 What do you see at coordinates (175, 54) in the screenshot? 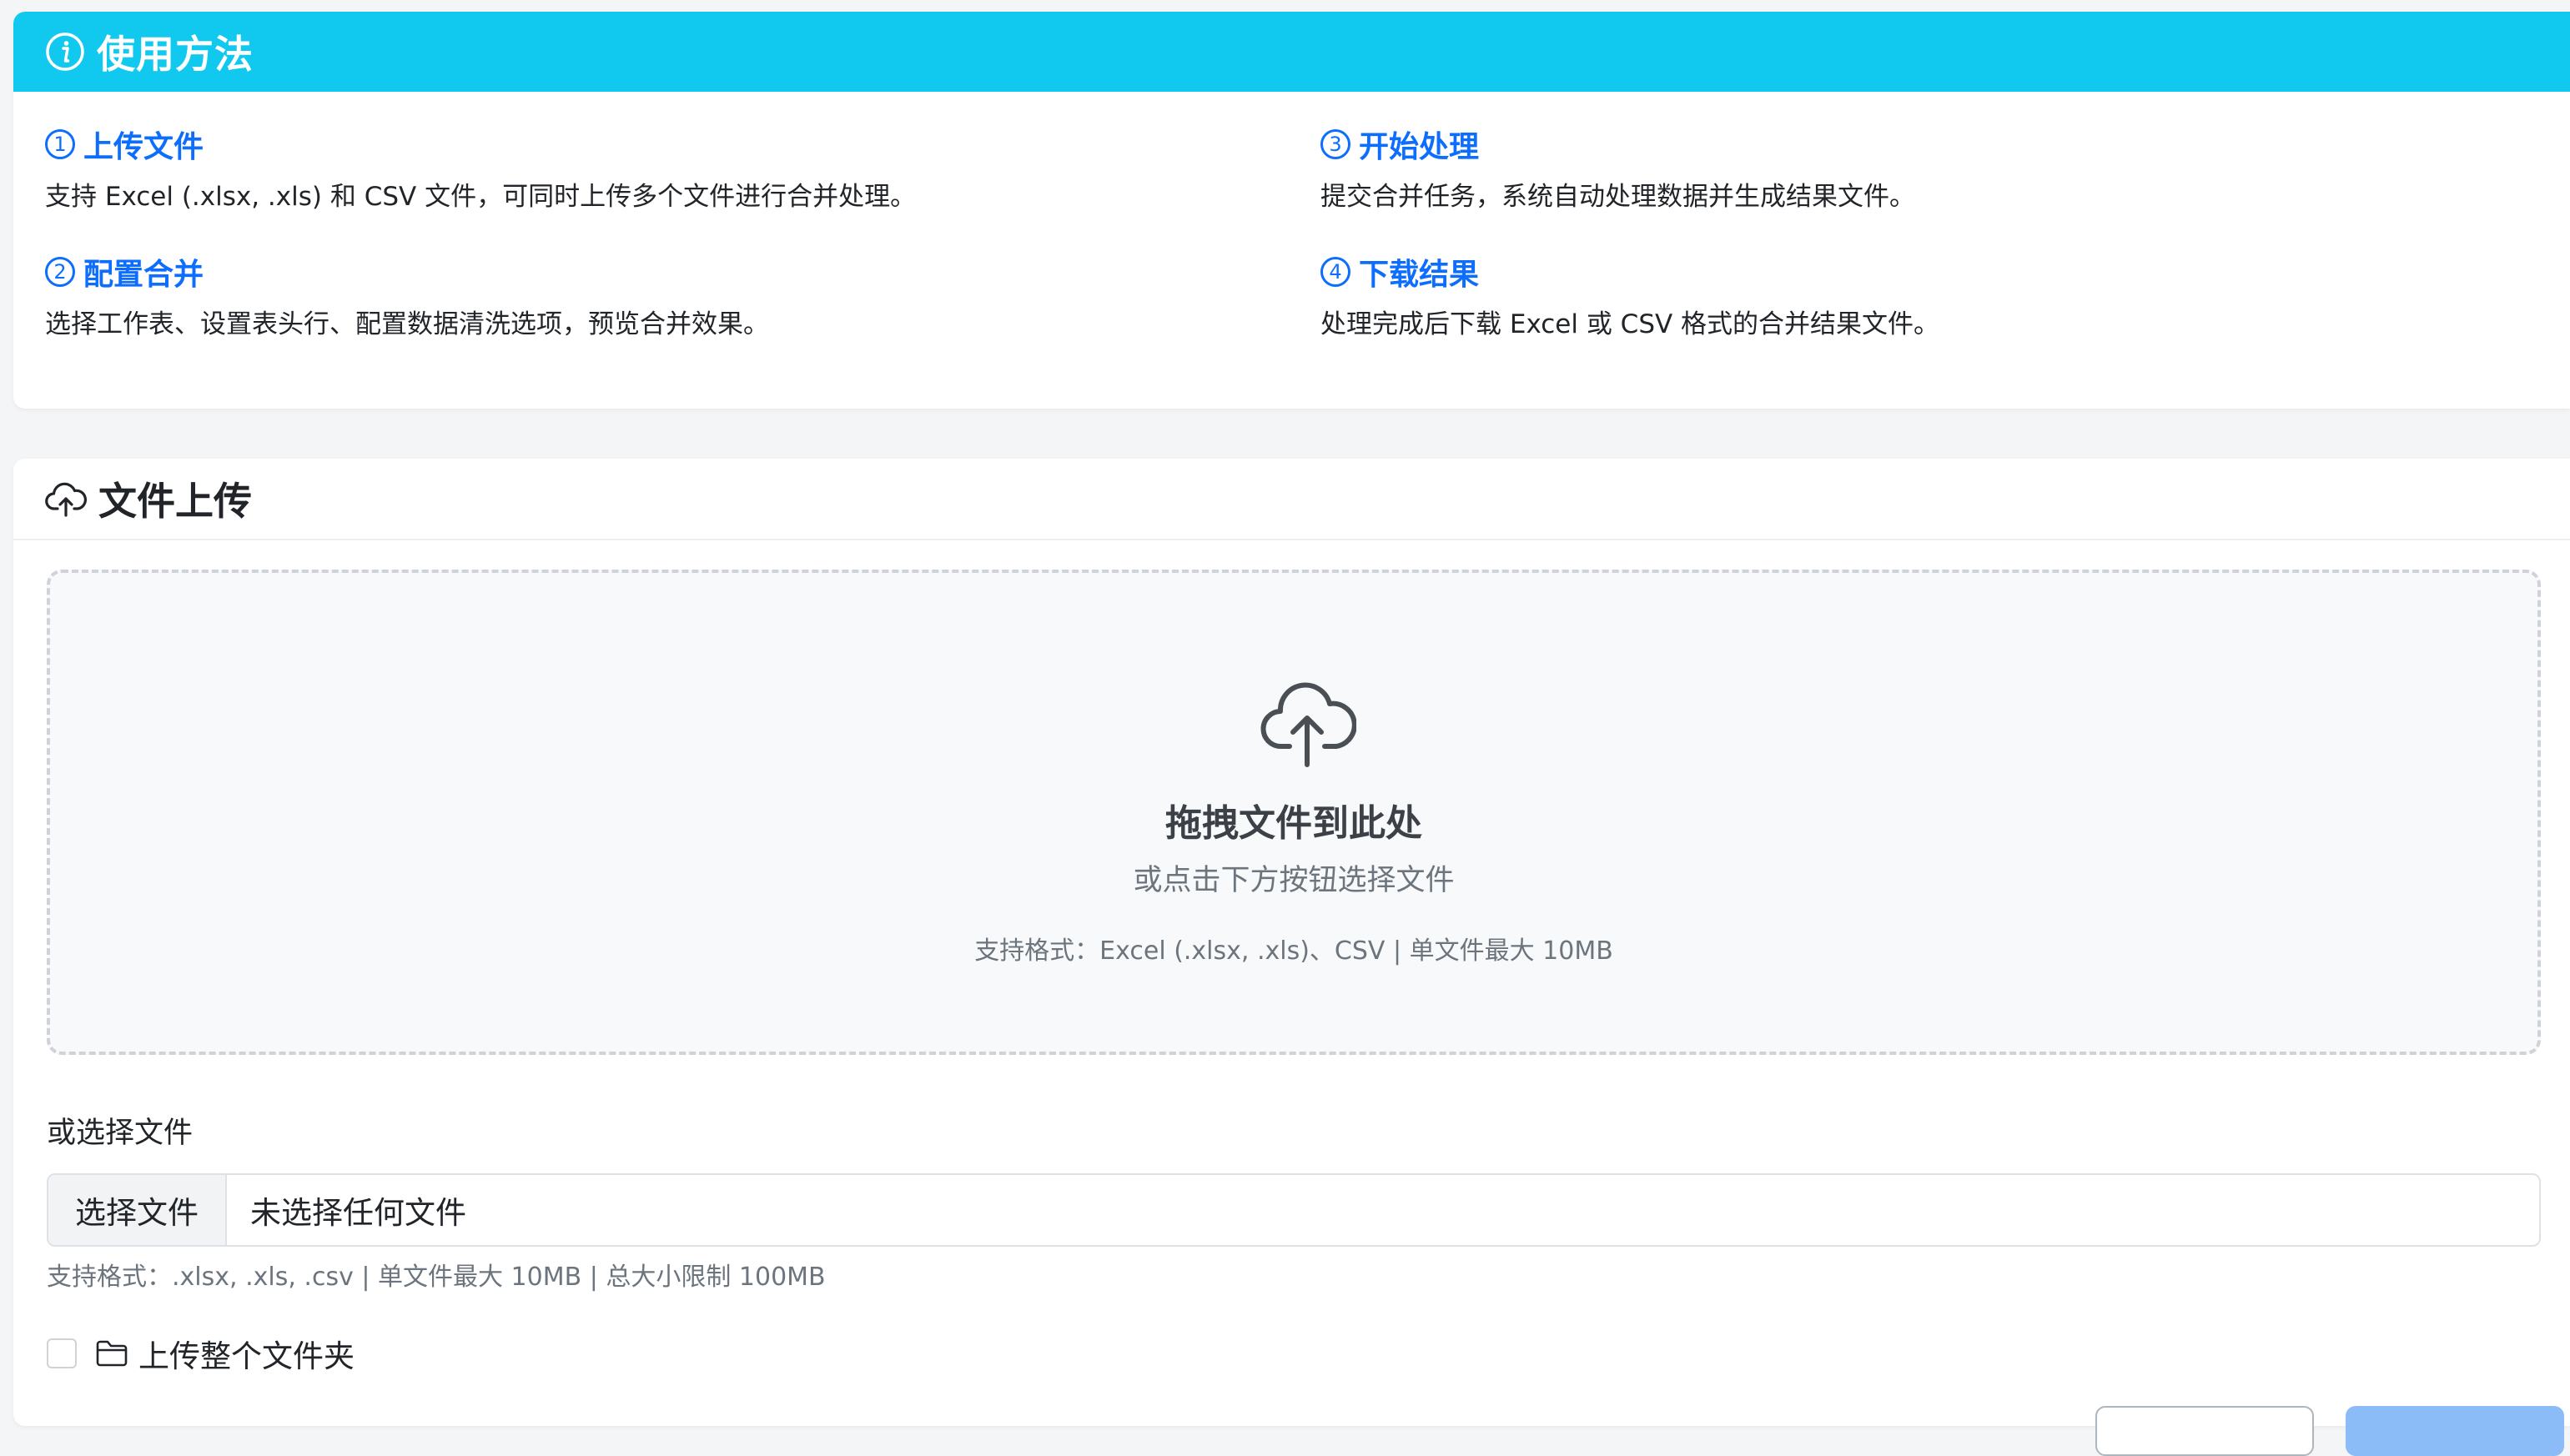
I see `usage-title: 使用方法` at bounding box center [175, 54].